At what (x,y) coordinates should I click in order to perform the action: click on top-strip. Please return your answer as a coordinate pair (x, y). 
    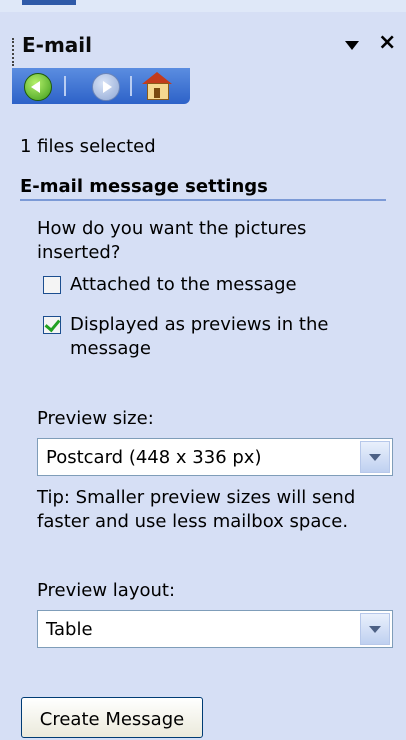
    Looking at the image, I should click on (203, 6).